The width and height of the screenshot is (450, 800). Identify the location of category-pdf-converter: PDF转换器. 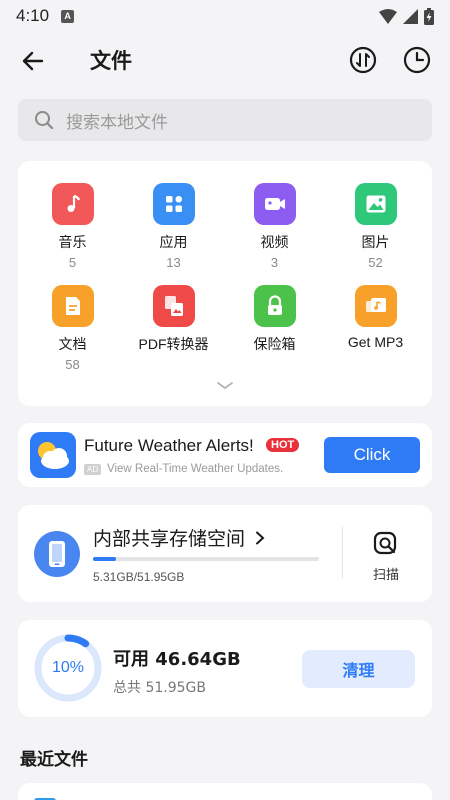
(173, 319).